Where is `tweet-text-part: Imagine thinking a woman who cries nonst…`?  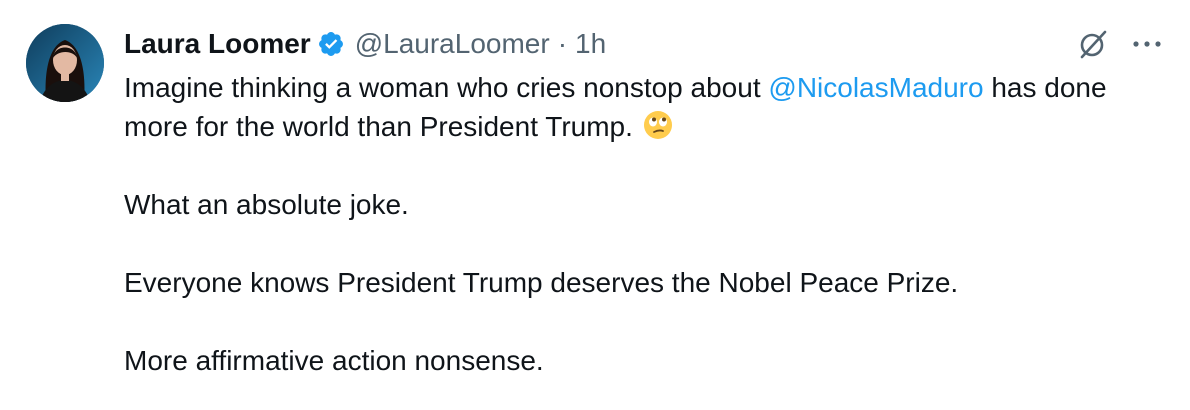 tweet-text-part: Imagine thinking a woman who cries nonst… is located at coordinates (446, 87).